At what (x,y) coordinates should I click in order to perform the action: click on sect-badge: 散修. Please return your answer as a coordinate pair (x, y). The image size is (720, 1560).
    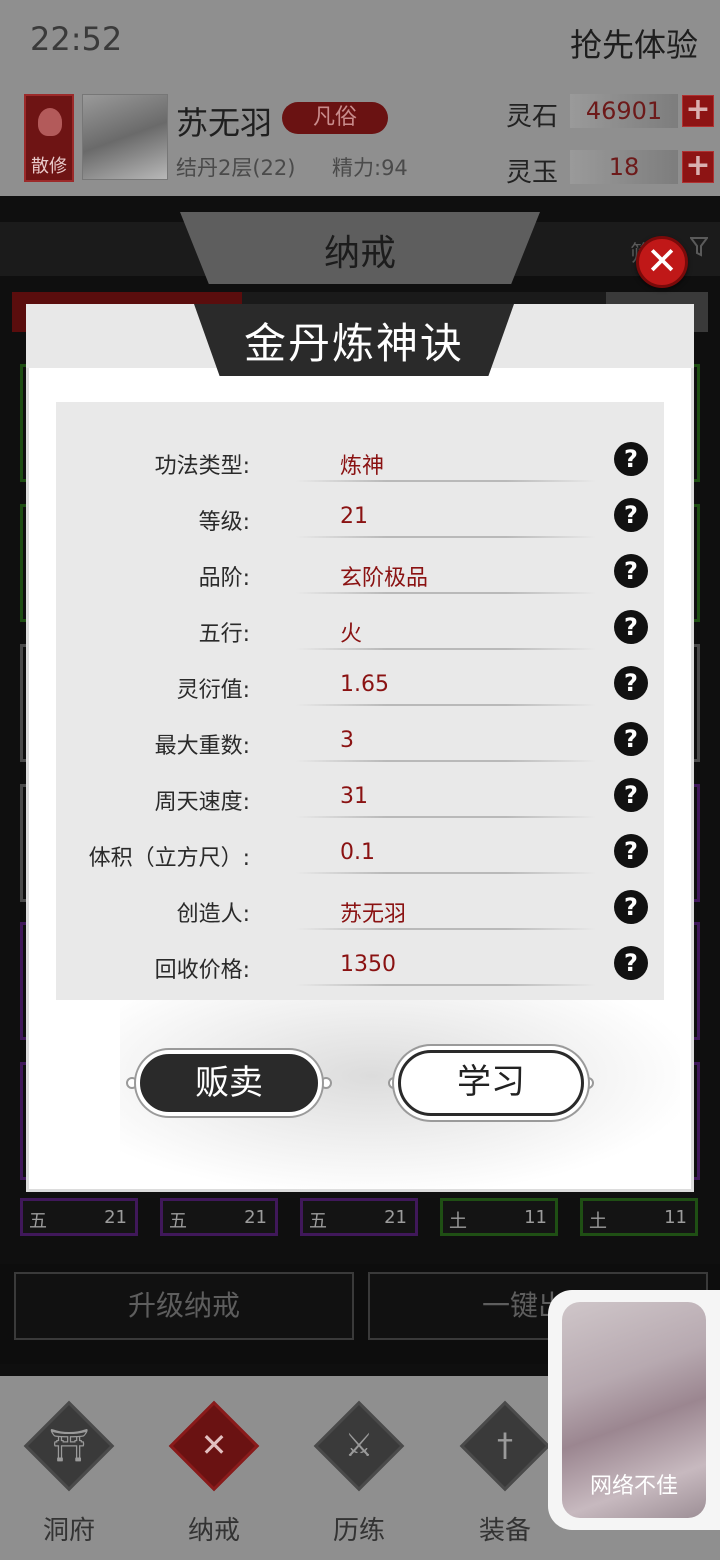
    Looking at the image, I should click on (49, 138).